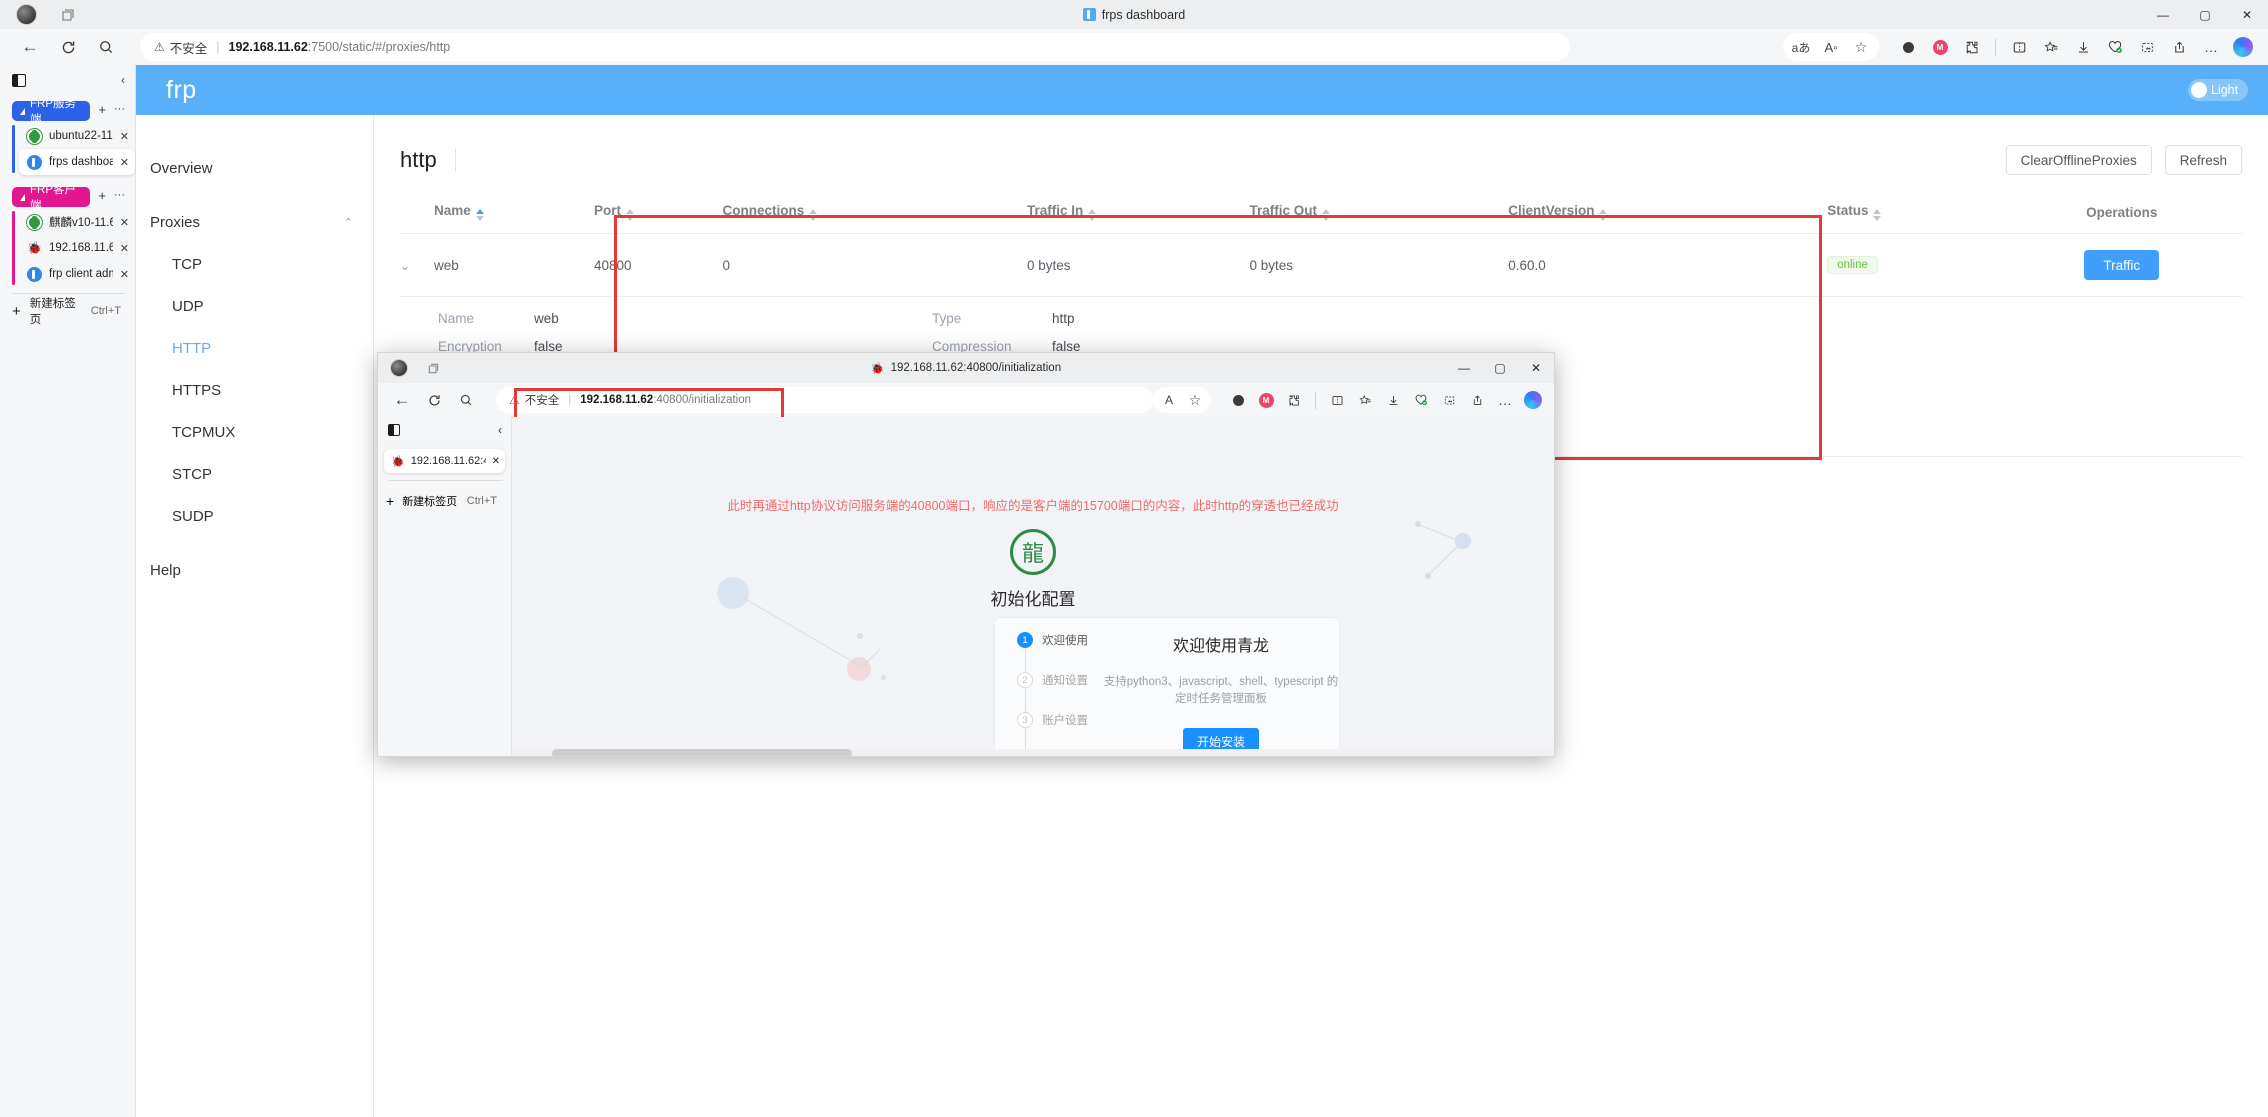  Describe the element at coordinates (254, 570) in the screenshot. I see `sidebar-item-help: Help` at that location.